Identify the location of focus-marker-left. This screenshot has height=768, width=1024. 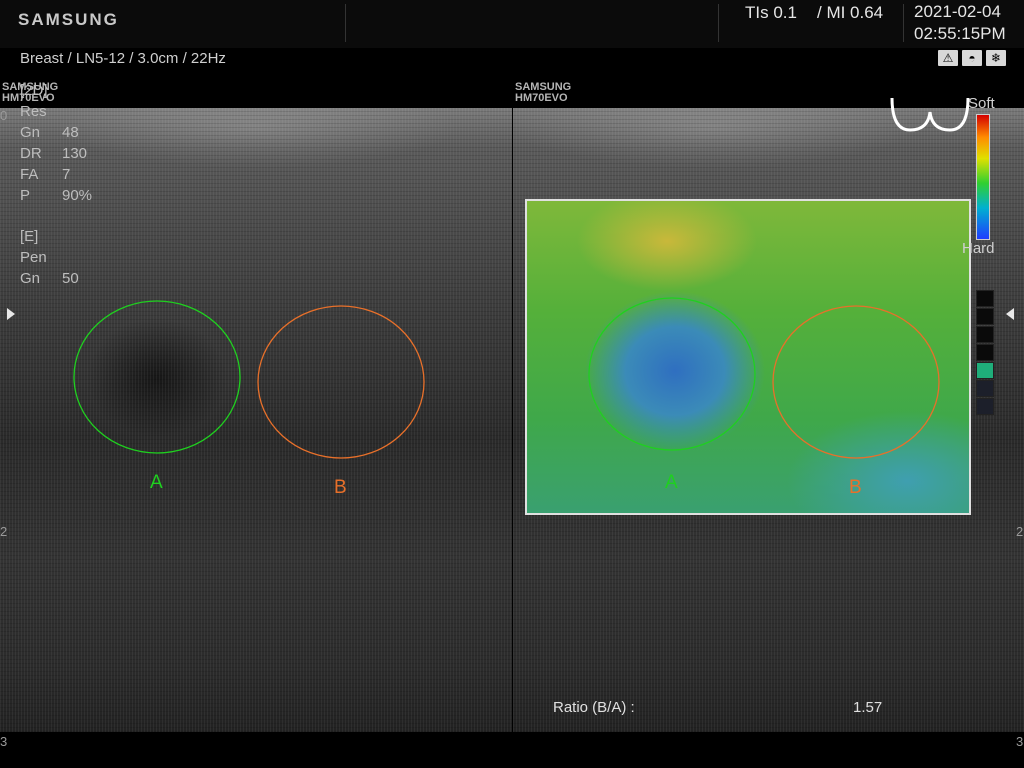
(11, 314).